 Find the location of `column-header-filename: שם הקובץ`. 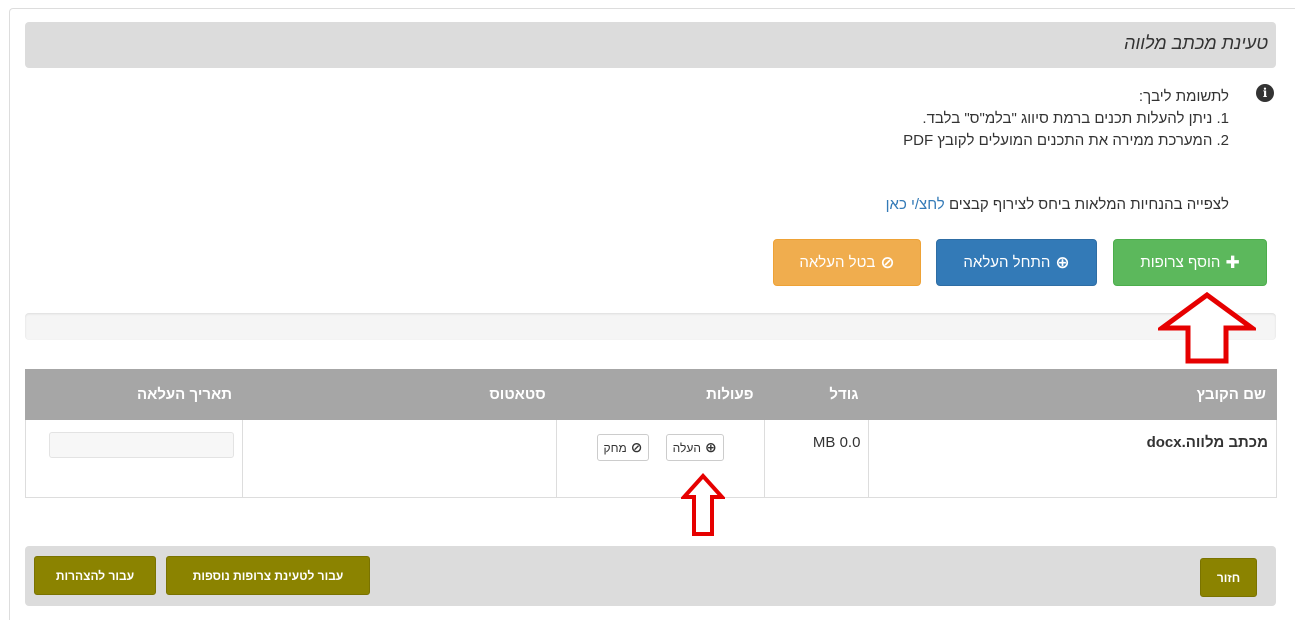

column-header-filename: שם הקובץ is located at coordinates (1072, 394).